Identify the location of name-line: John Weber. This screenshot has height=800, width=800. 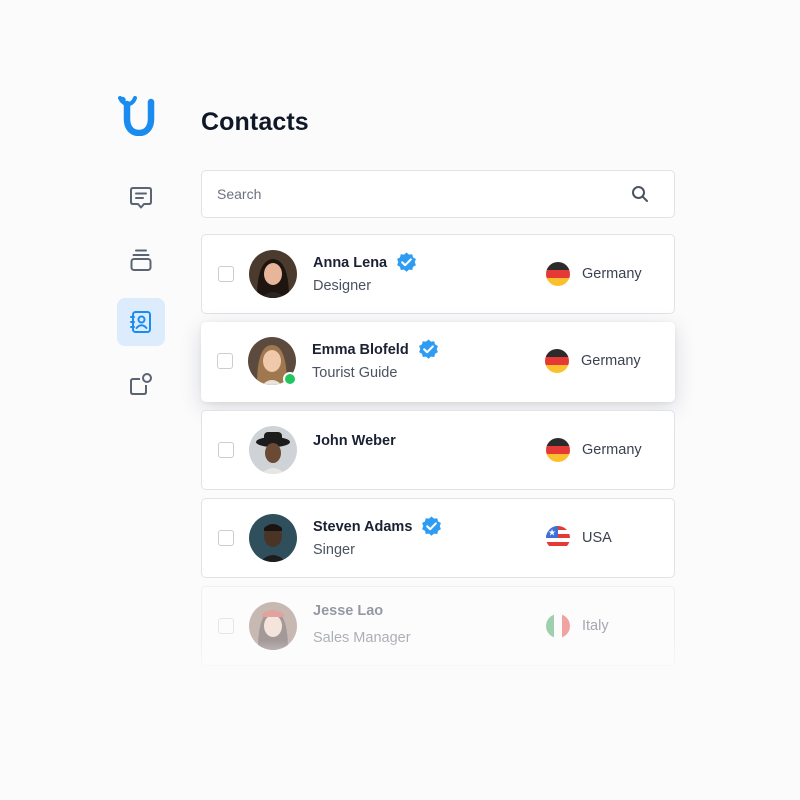
(354, 441).